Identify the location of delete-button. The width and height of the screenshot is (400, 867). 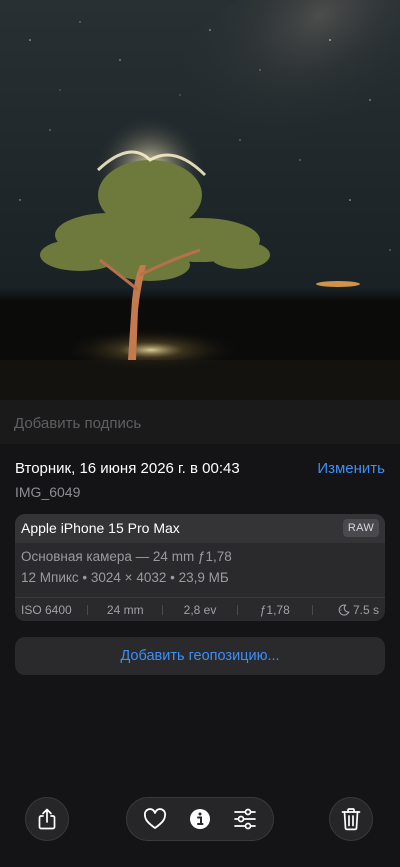
(351, 819).